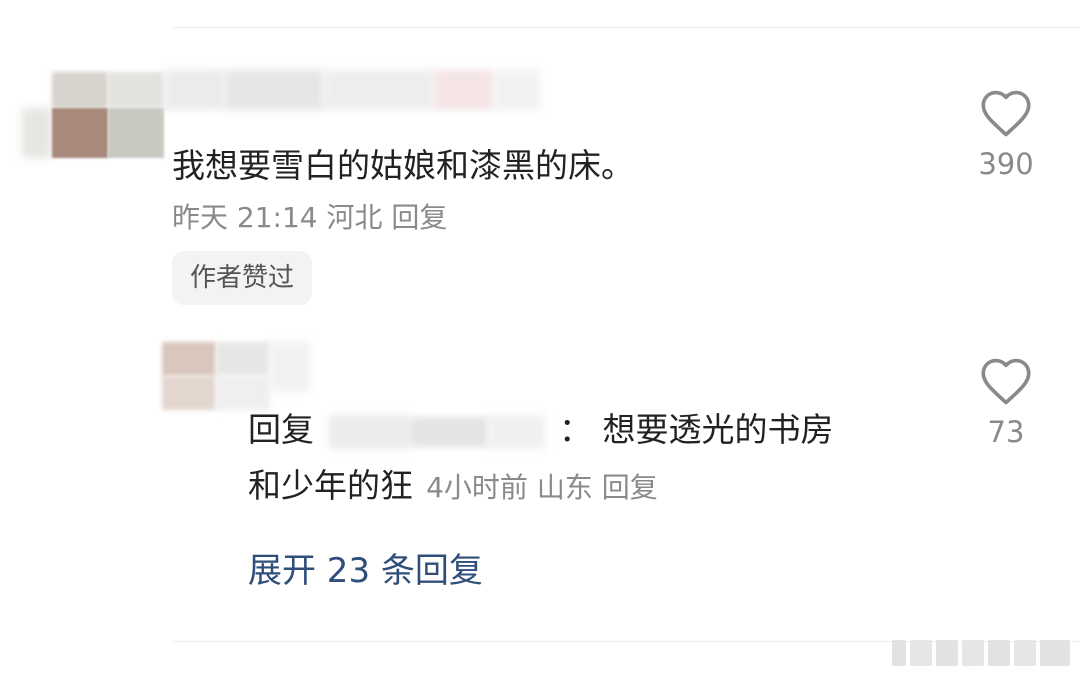 The height and width of the screenshot is (676, 1080). What do you see at coordinates (981, 653) in the screenshot?
I see `watermark-logo` at bounding box center [981, 653].